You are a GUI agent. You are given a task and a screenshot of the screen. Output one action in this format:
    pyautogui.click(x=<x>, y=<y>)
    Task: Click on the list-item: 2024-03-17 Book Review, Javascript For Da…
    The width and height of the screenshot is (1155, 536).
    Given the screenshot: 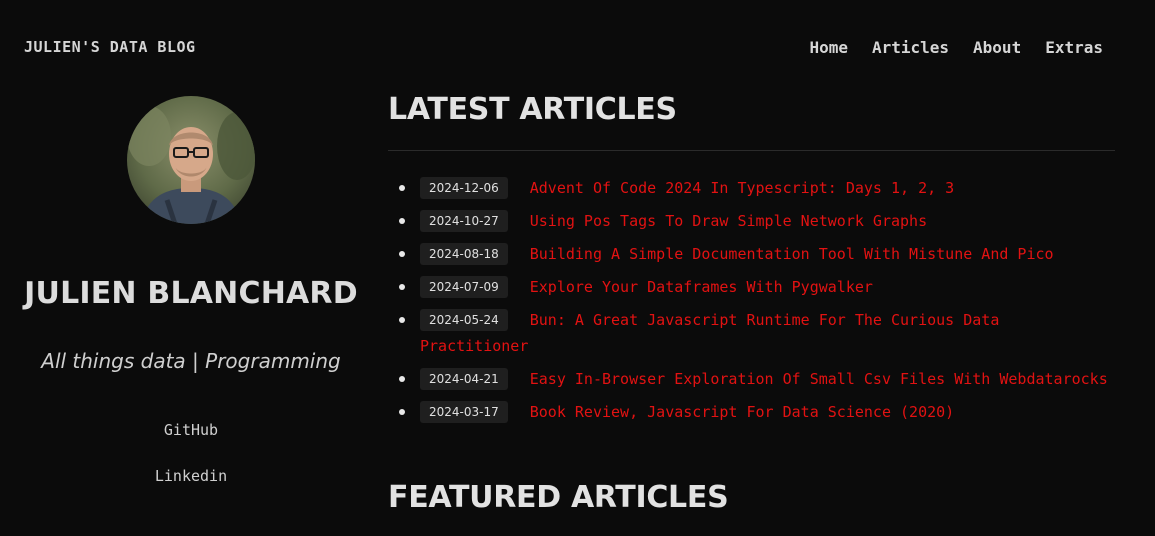 What is the action you would take?
    pyautogui.click(x=751, y=412)
    